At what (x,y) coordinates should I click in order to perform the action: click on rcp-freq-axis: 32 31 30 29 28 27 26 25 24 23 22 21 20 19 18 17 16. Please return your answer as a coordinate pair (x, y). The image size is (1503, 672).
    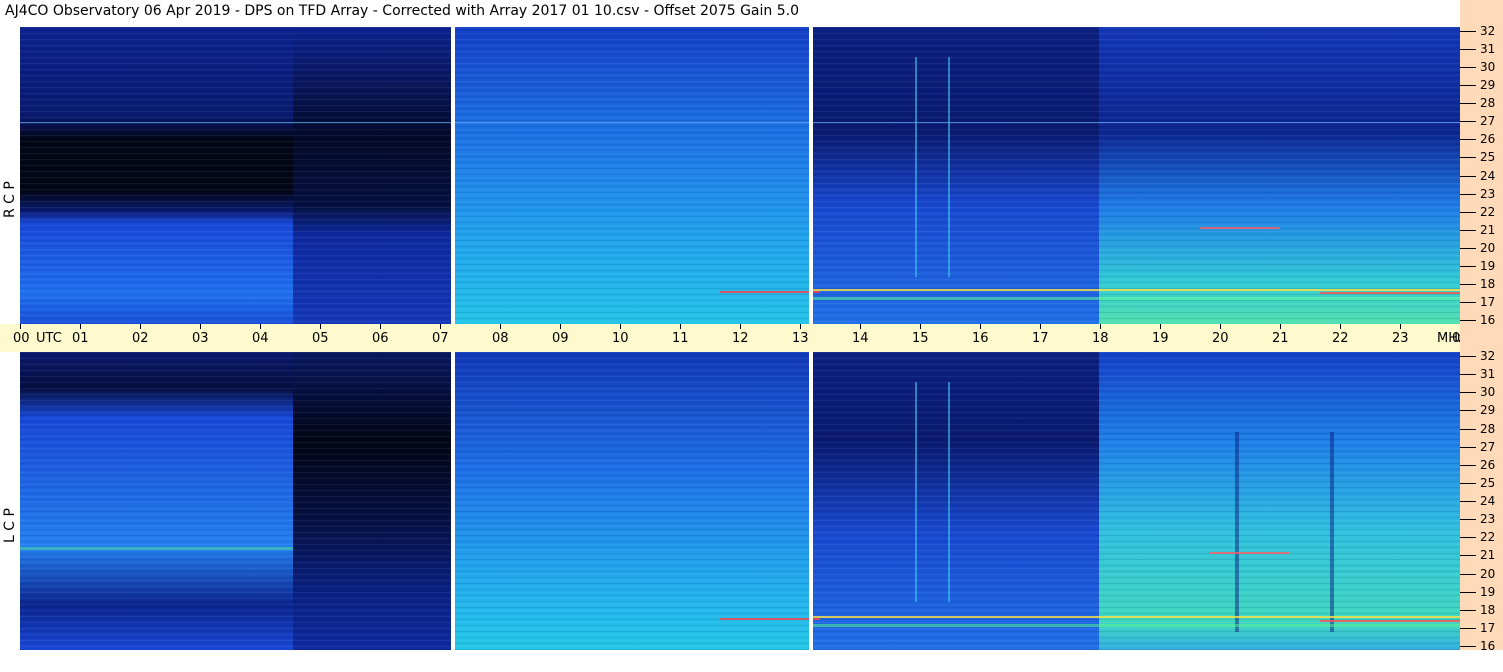
    Looking at the image, I should click on (1481, 175).